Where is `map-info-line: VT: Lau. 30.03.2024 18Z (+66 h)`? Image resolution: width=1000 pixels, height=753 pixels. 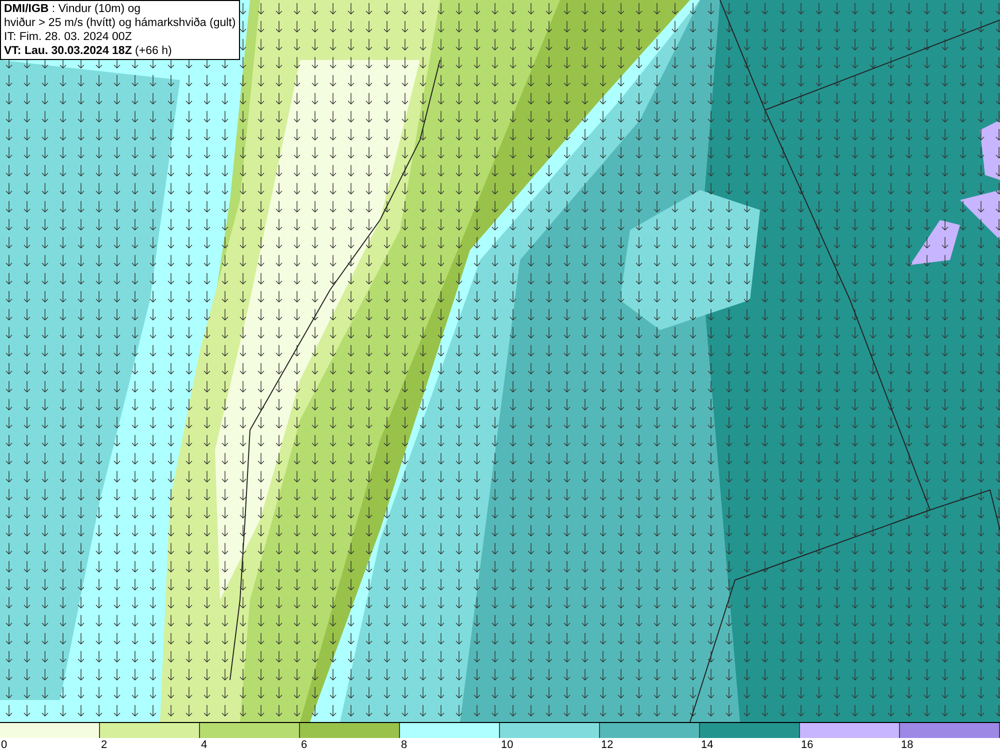
map-info-line: VT: Lau. 30.03.2024 18Z (+66 h) is located at coordinates (88, 51).